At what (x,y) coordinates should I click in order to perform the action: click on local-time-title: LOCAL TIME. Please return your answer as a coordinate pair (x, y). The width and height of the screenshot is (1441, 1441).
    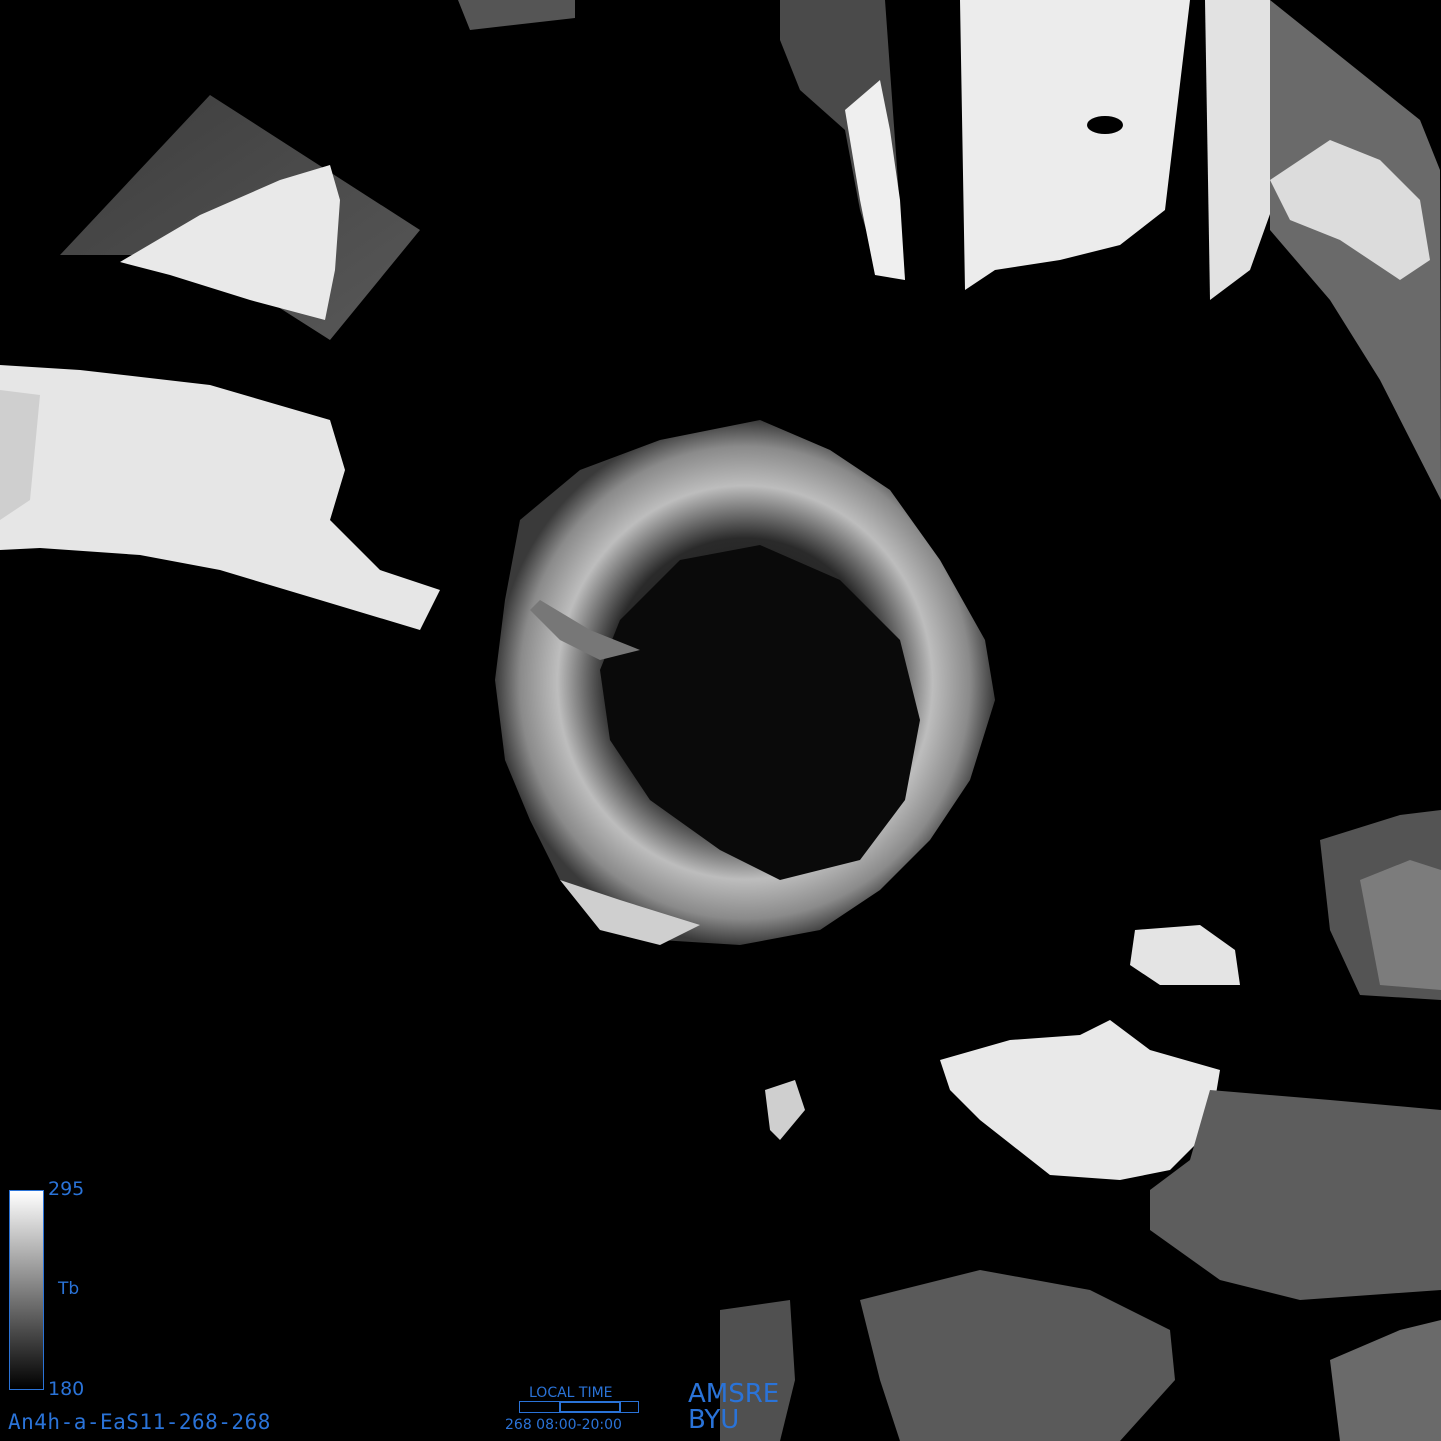
    Looking at the image, I should click on (571, 1393).